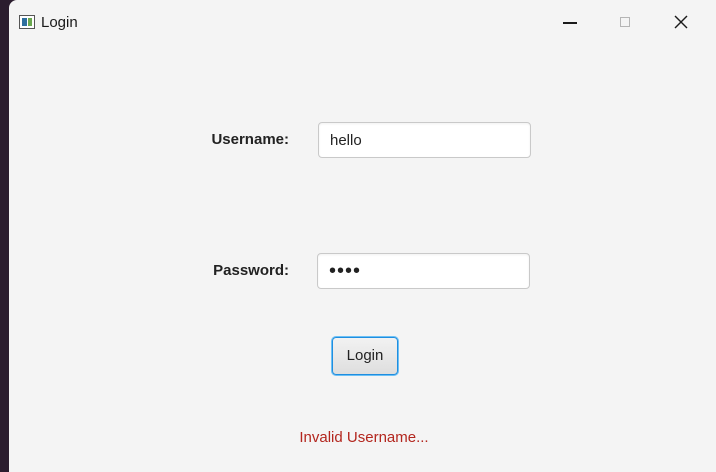 The height and width of the screenshot is (472, 716). What do you see at coordinates (251, 270) in the screenshot?
I see `password-label: Password:` at bounding box center [251, 270].